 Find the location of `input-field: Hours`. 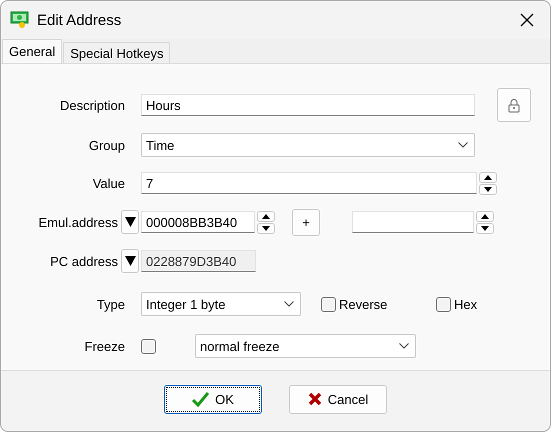

input-field: Hours is located at coordinates (308, 105).